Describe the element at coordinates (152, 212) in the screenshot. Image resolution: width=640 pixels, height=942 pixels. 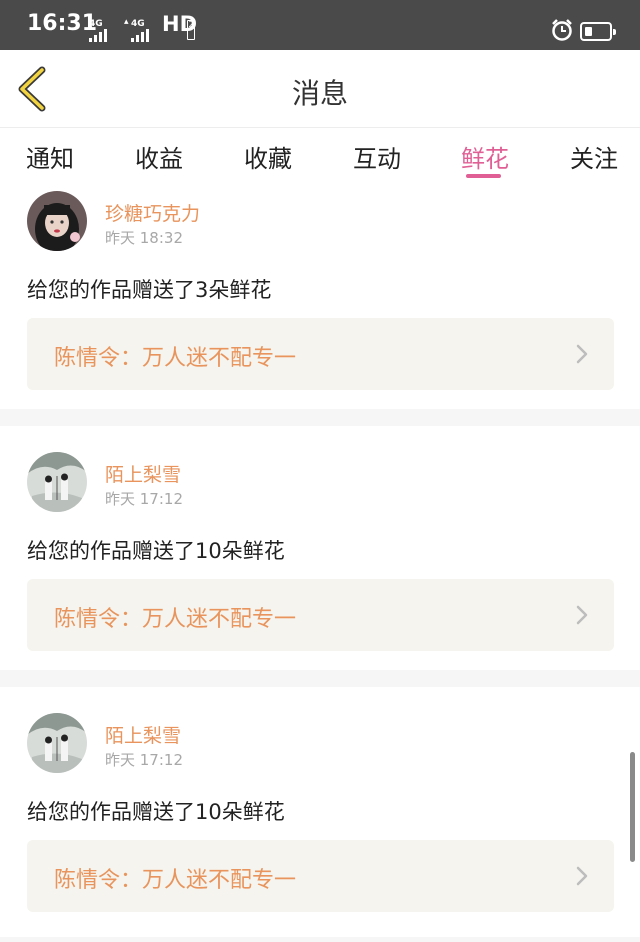
I see `user-name: 珍糖巧克力` at that location.